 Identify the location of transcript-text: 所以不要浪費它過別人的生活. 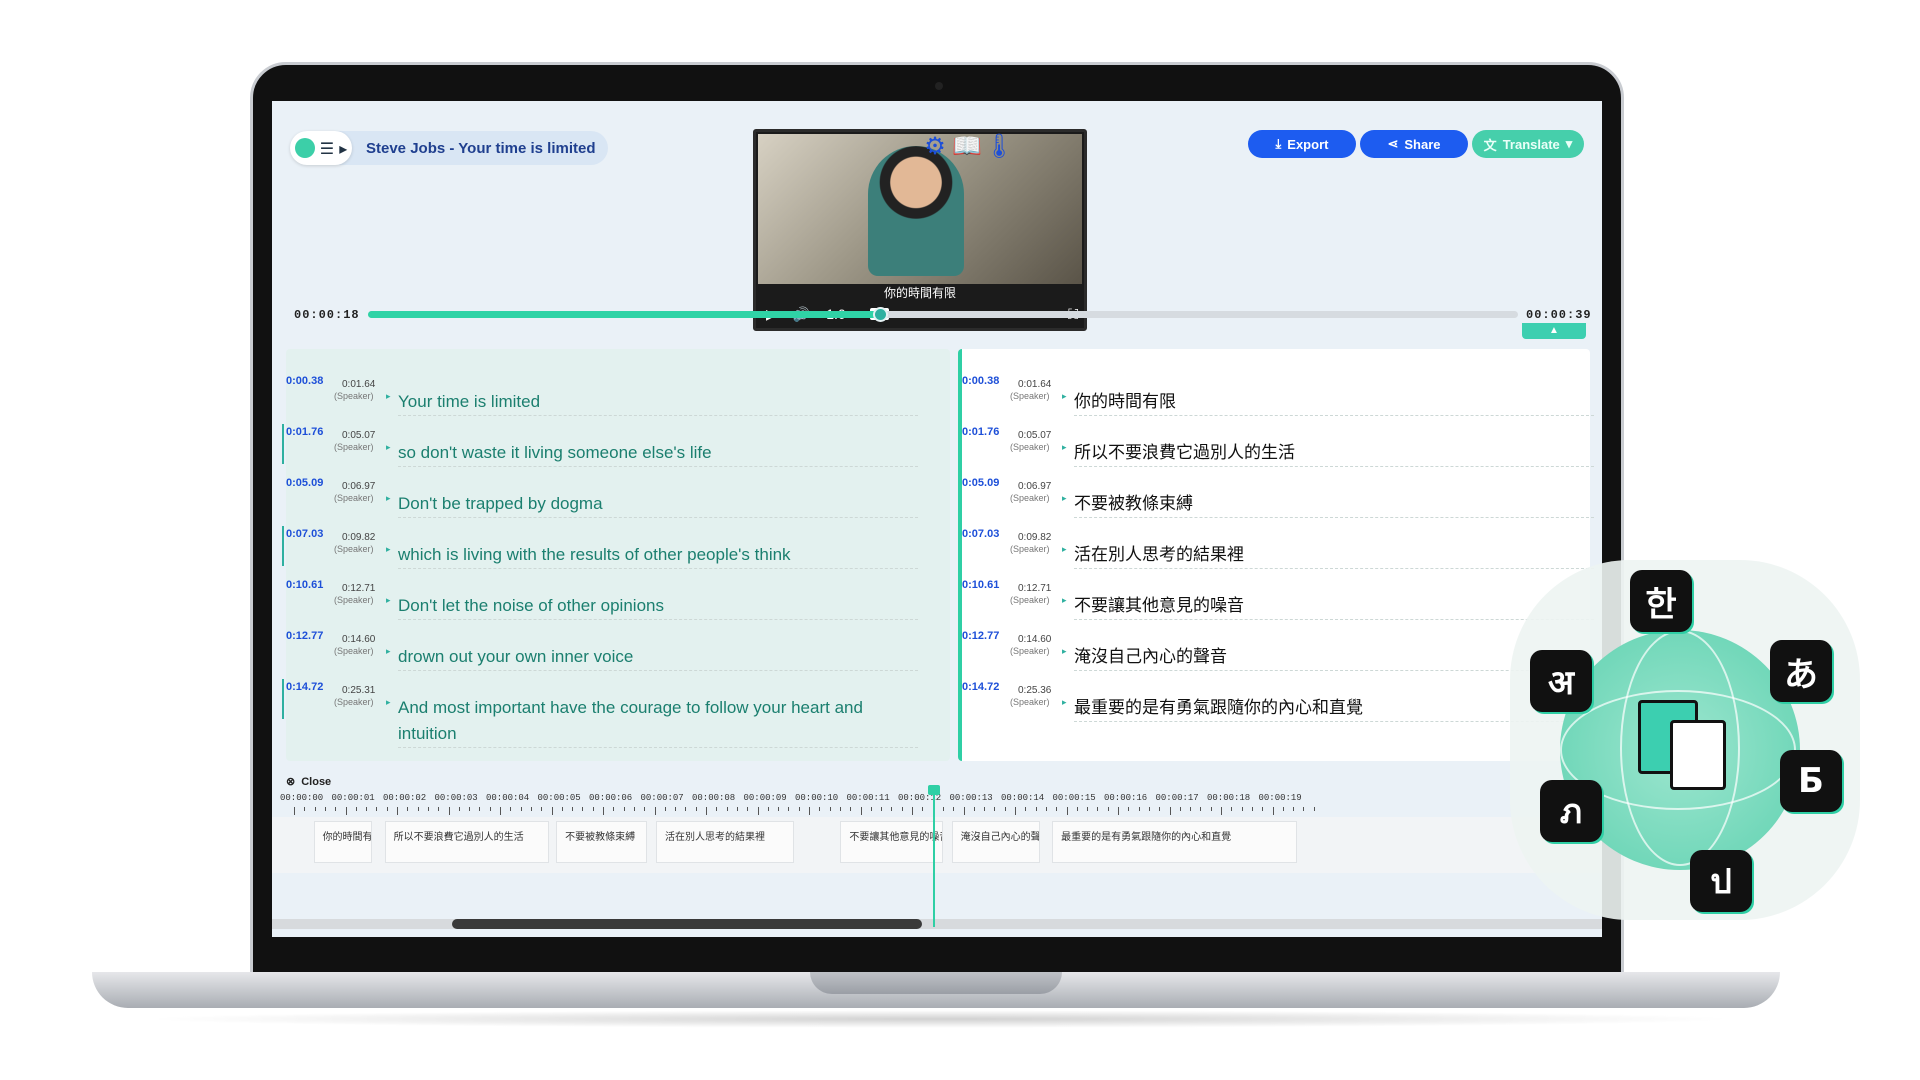
(1324, 453).